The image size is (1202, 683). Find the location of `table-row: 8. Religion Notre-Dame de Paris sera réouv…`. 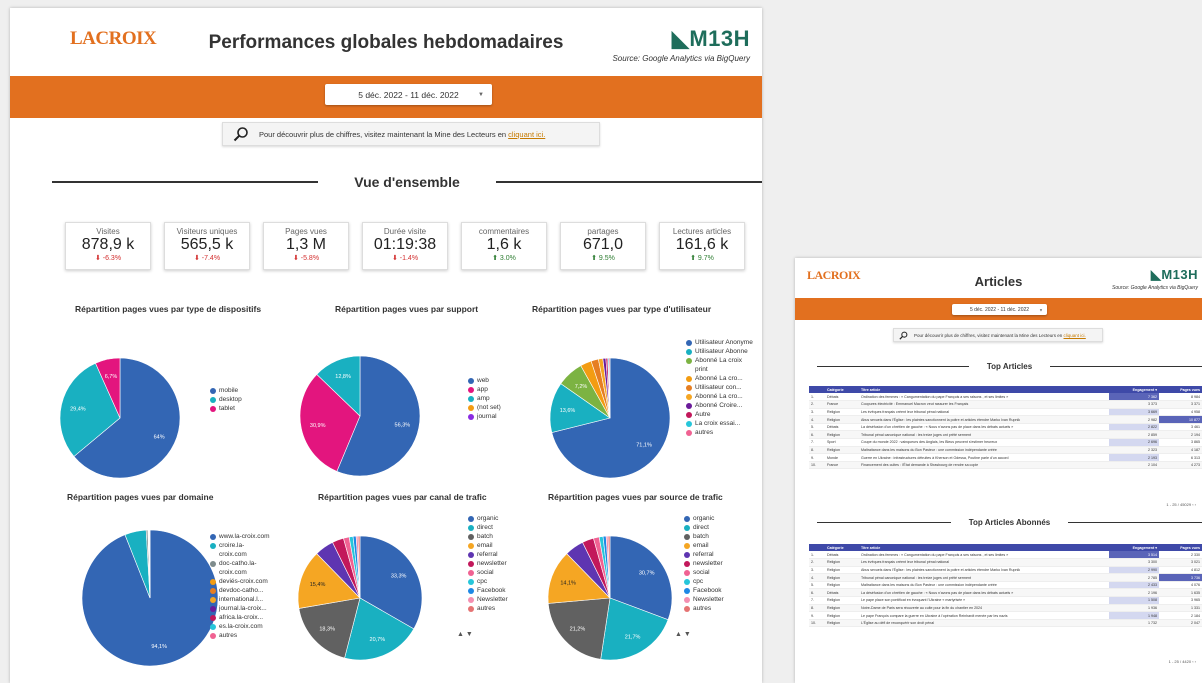

table-row: 8. Religion Notre-Dame de Paris sera réouv… is located at coordinates (1005, 608).